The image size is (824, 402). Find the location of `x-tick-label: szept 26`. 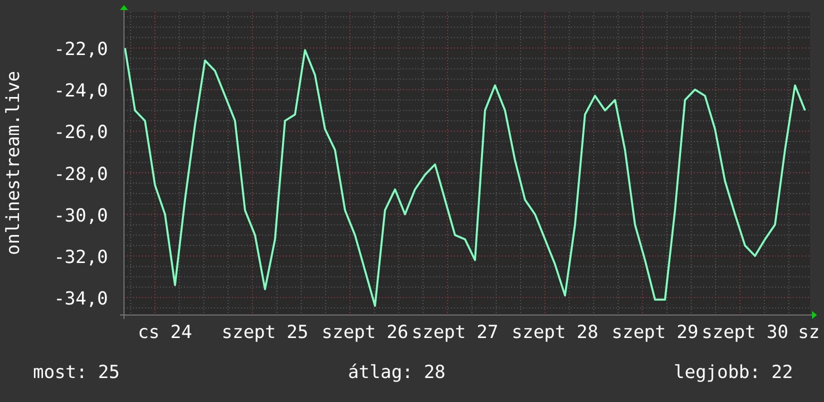

x-tick-label: szept 26 is located at coordinates (365, 332).